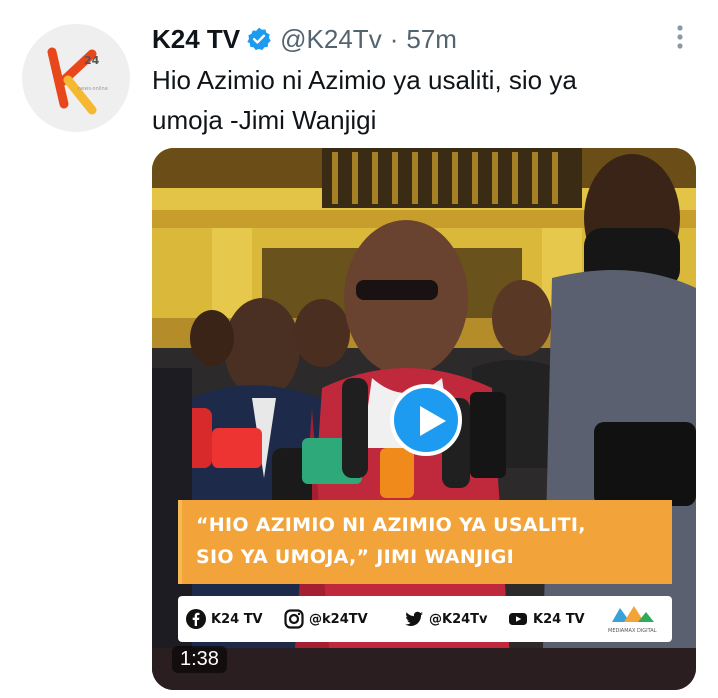 The image size is (718, 698). I want to click on social-twitter: @K24Tv, so click(446, 619).